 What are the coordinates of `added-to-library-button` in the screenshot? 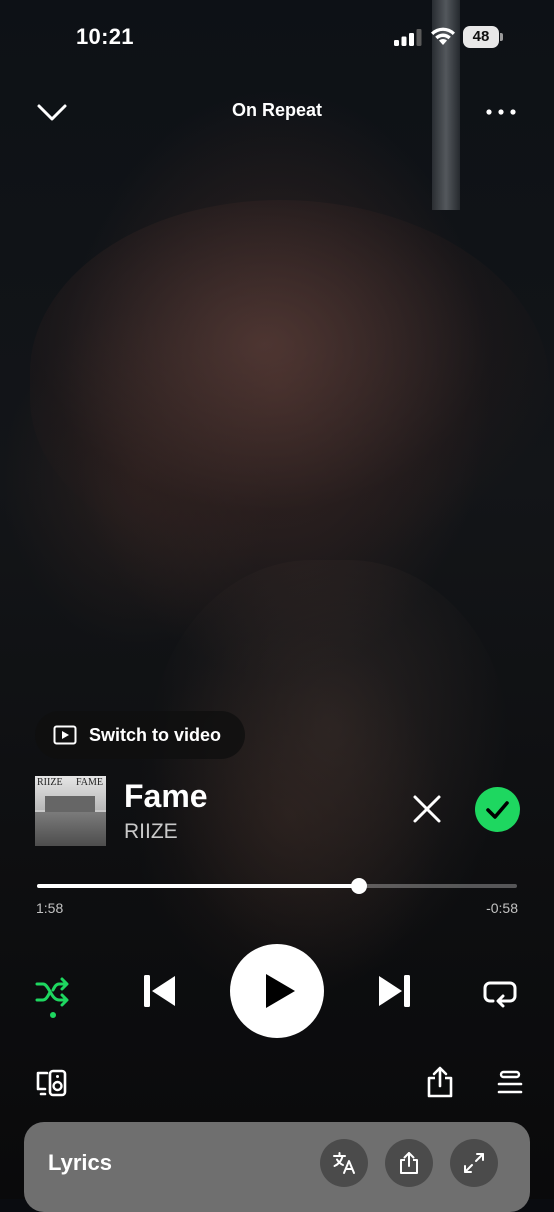 It's located at (497, 809).